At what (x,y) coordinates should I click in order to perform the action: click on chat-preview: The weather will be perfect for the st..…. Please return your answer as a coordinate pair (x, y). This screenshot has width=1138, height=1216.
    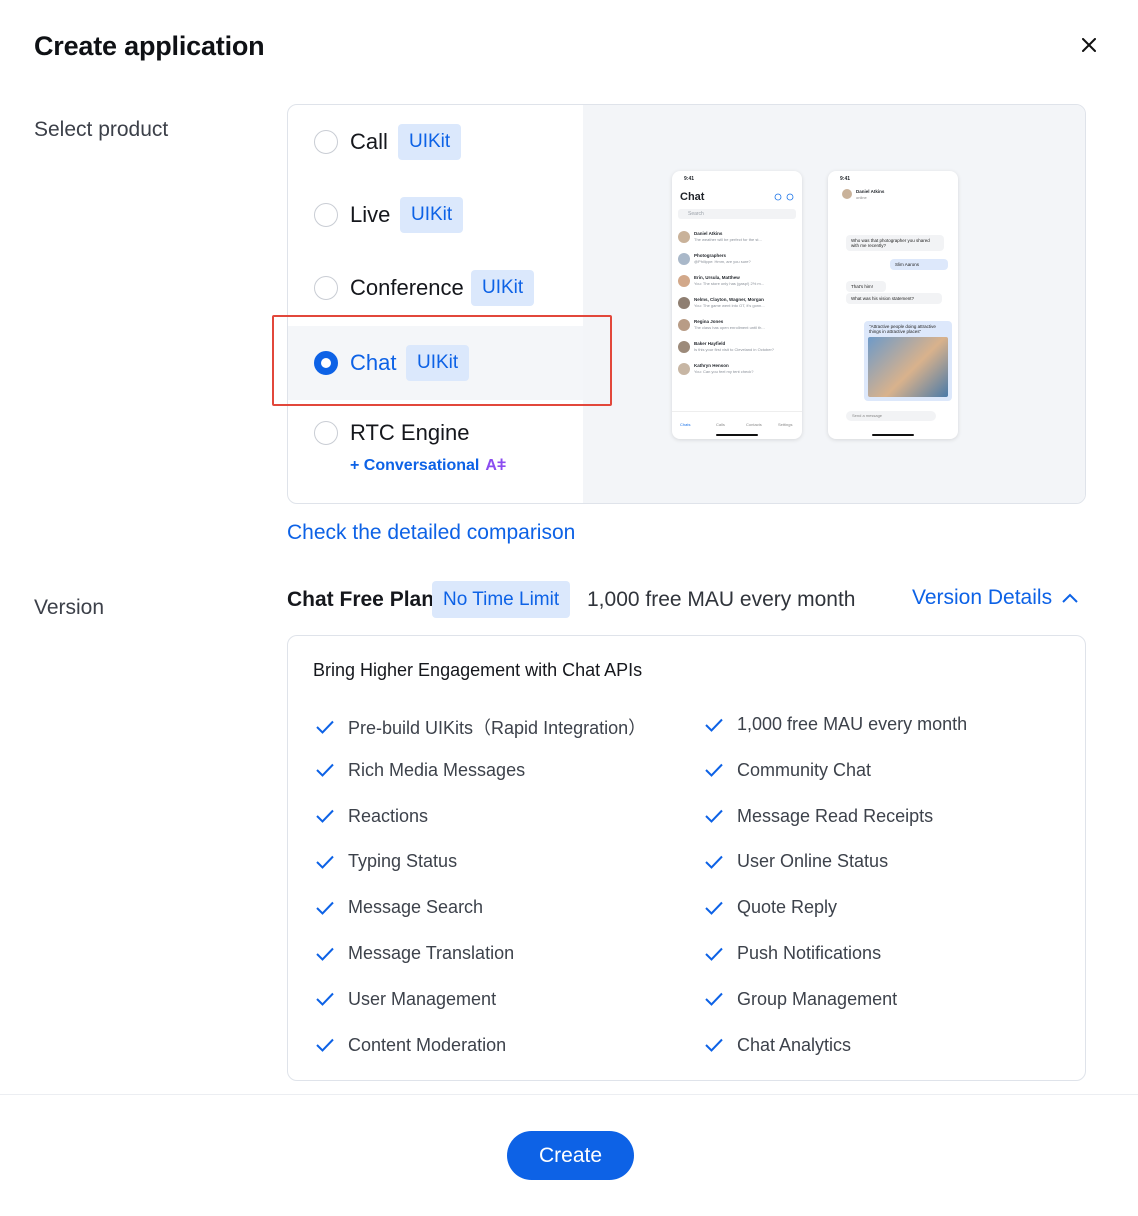
    Looking at the image, I should click on (728, 239).